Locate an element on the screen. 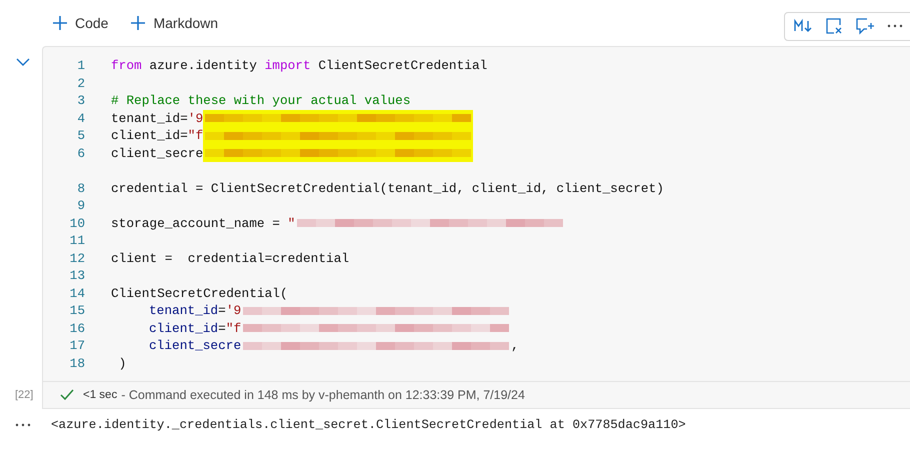  code-text: import is located at coordinates (287, 66).